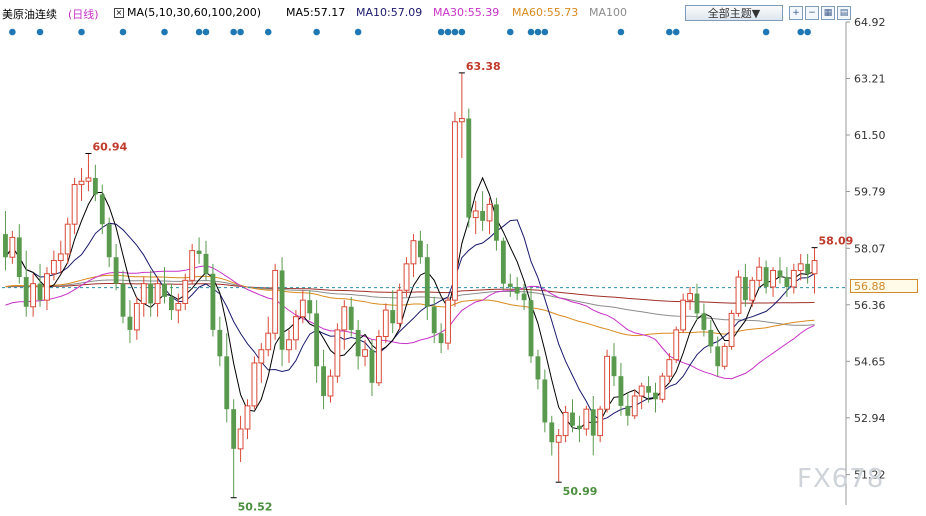 The width and height of the screenshot is (926, 516). Describe the element at coordinates (870, 135) in the screenshot. I see `y-tick-label: 61.50` at that location.